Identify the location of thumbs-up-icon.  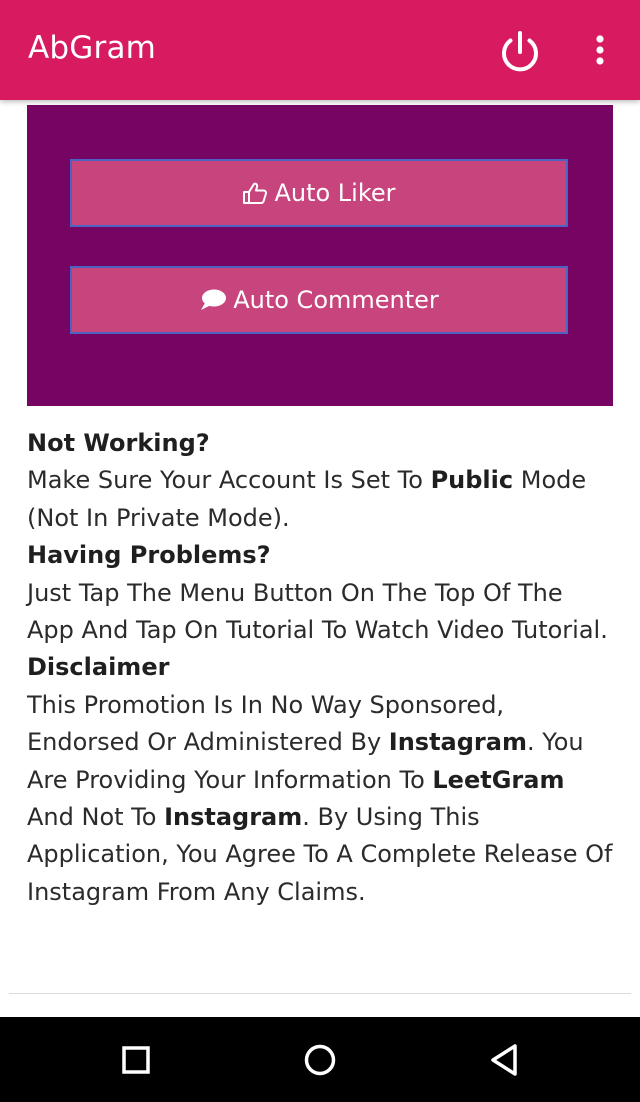
(255, 193).